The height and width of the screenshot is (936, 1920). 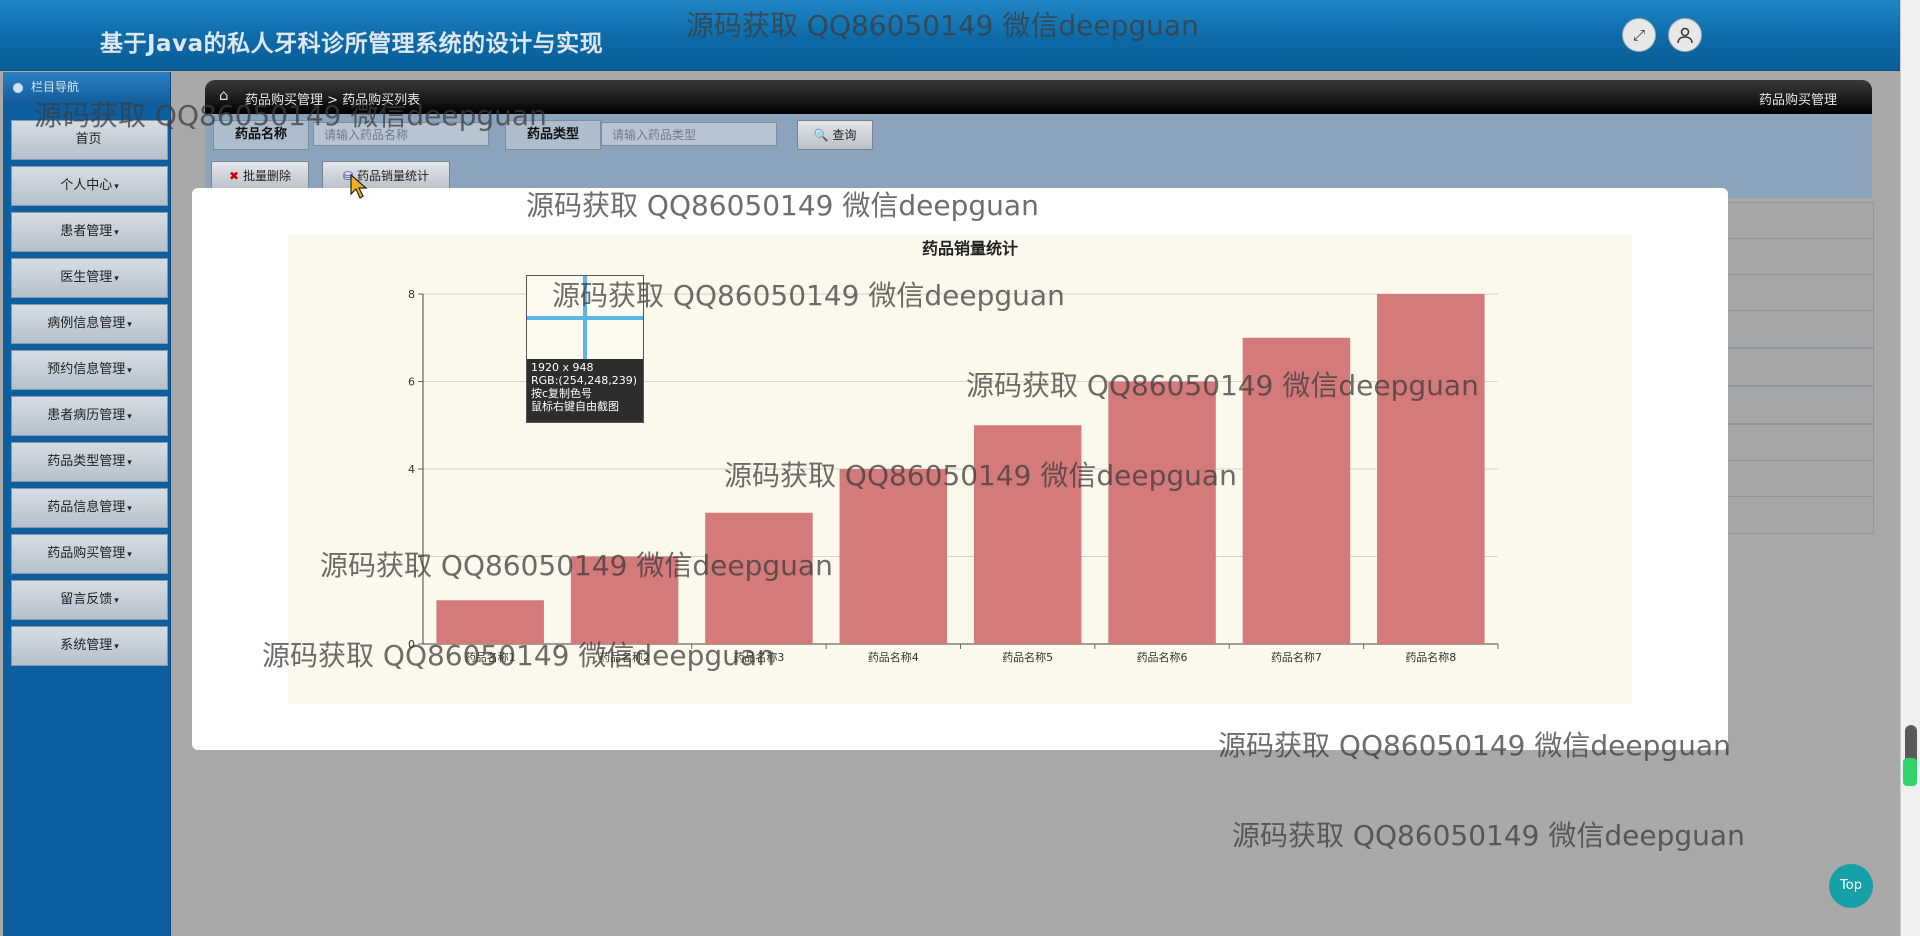 What do you see at coordinates (1162, 657) in the screenshot?
I see `x-tick-label: 药品名称6` at bounding box center [1162, 657].